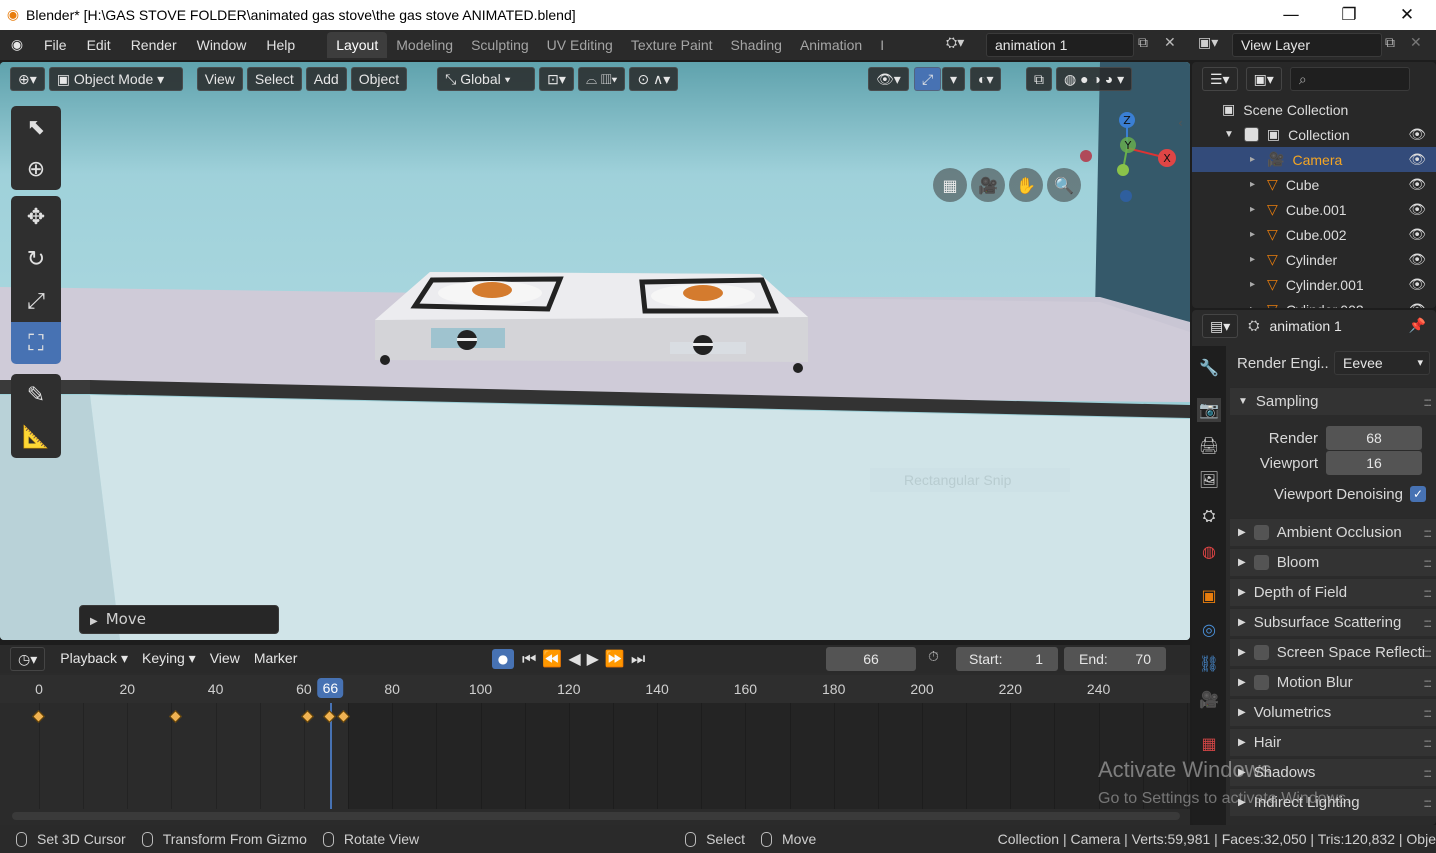 The image size is (1436, 853). What do you see at coordinates (1333, 622) in the screenshot?
I see `property-panel-header: ▶ Subsurface Scattering:::::` at bounding box center [1333, 622].